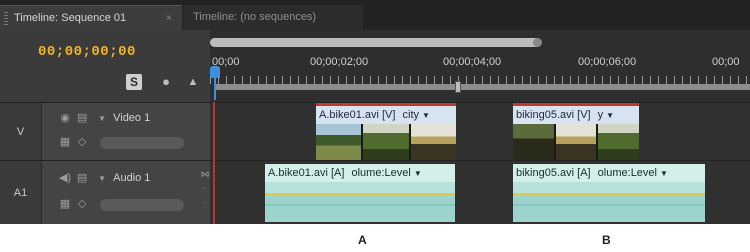 The height and width of the screenshot is (252, 750). Describe the element at coordinates (166, 82) in the screenshot. I see `set-marker-icon: ●` at that location.